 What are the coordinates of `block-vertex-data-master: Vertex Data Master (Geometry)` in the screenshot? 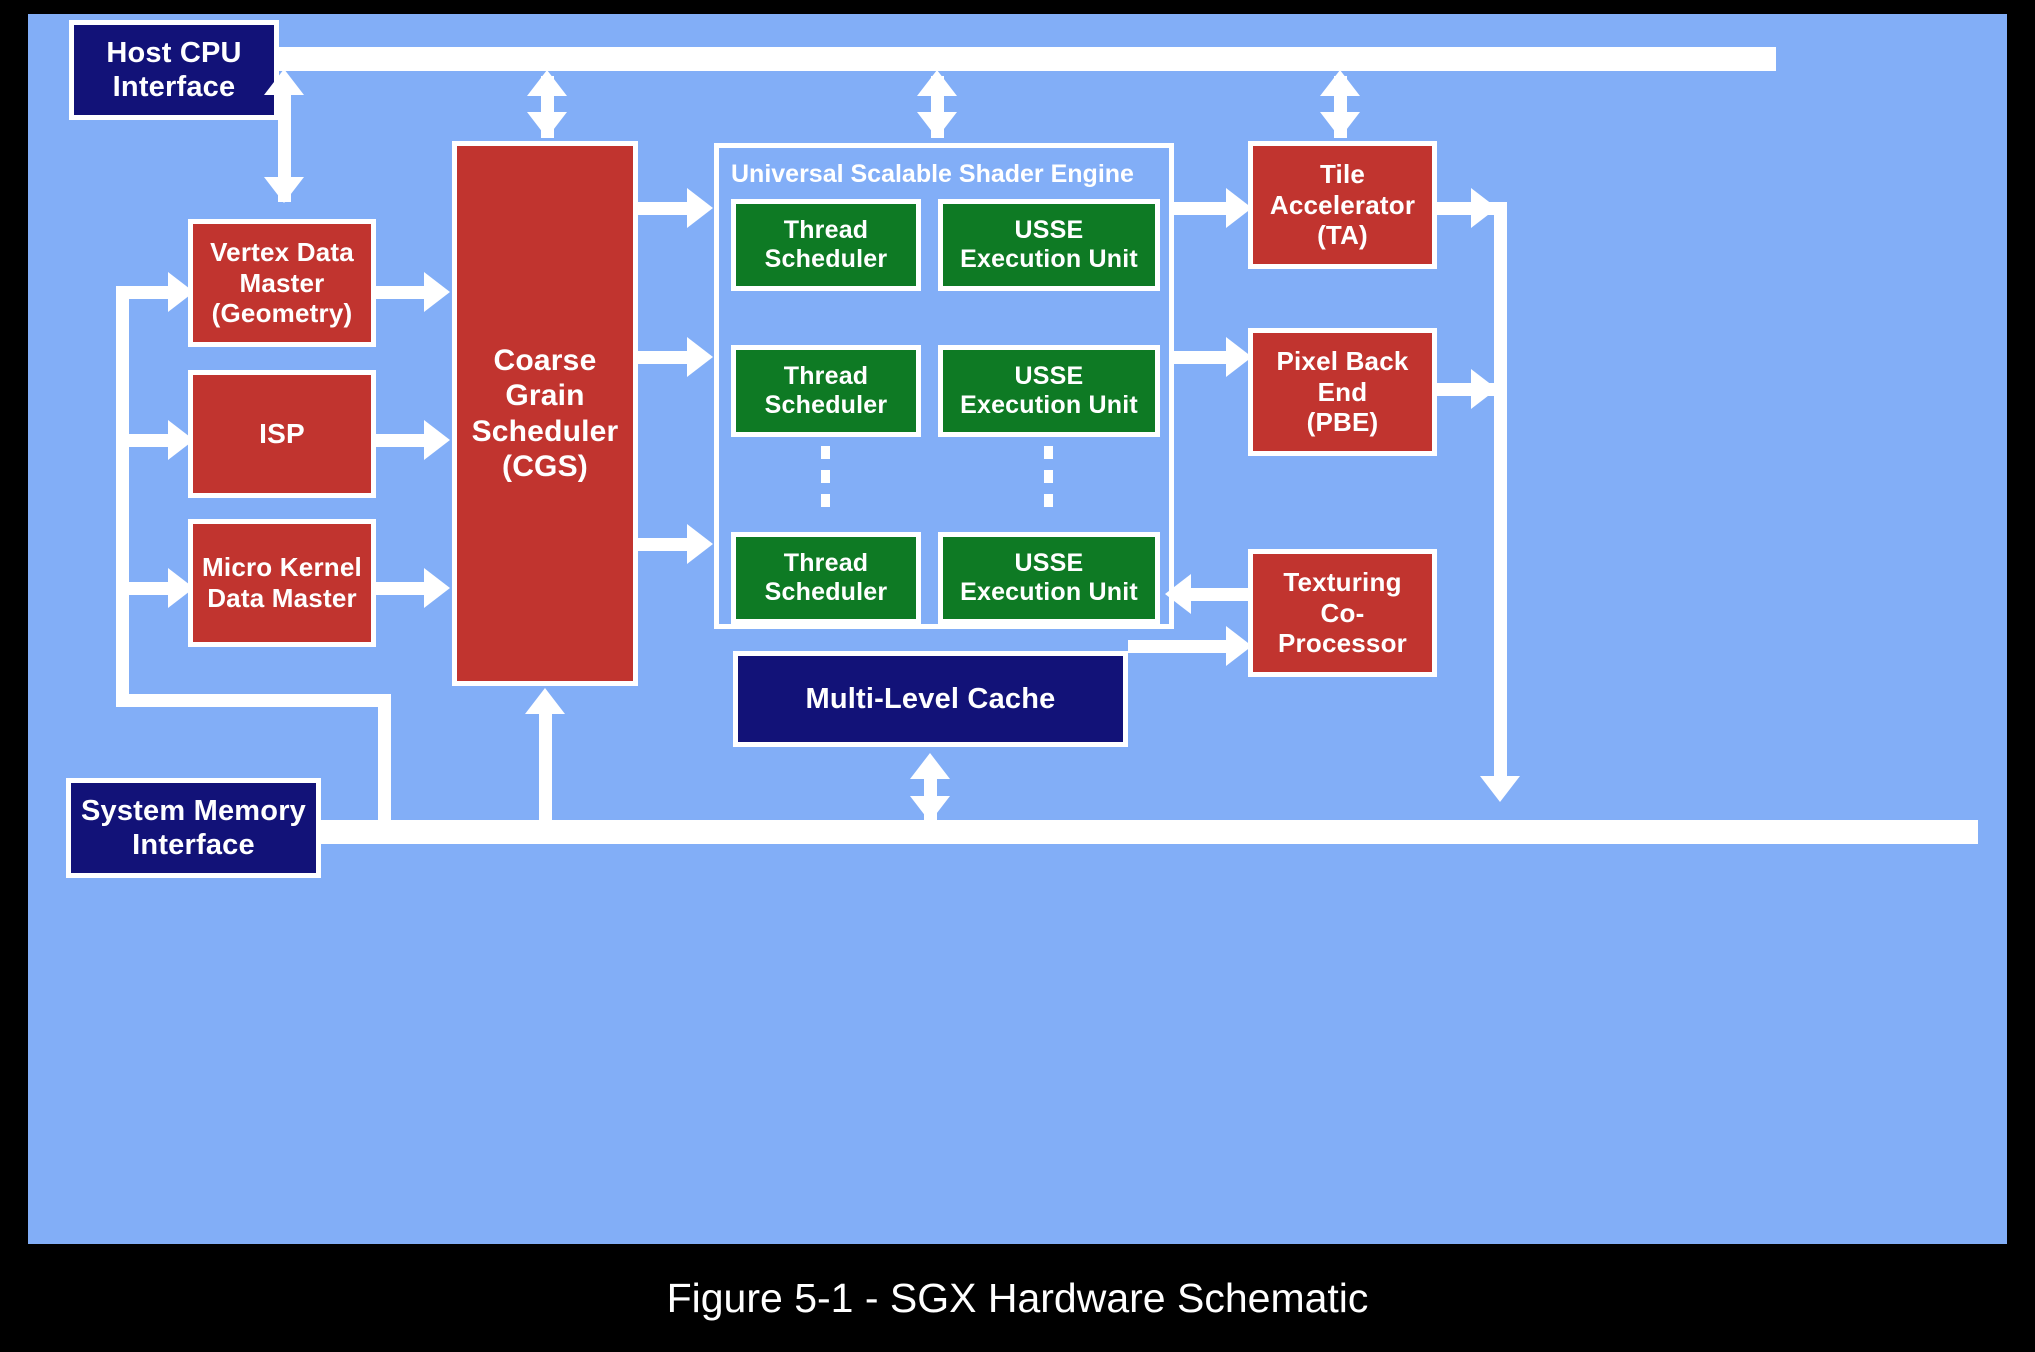 It's located at (282, 283).